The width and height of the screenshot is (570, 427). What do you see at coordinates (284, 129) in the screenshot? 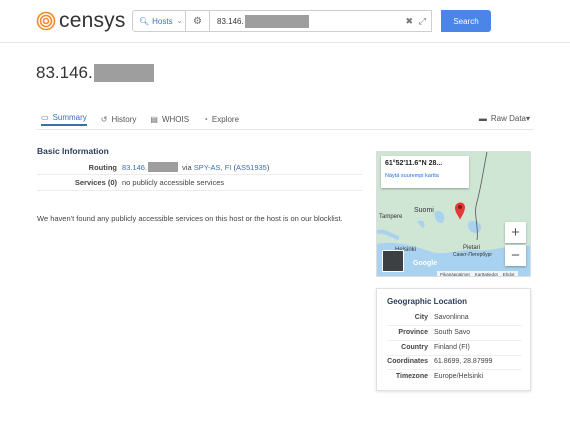
I see `tab-divider` at bounding box center [284, 129].